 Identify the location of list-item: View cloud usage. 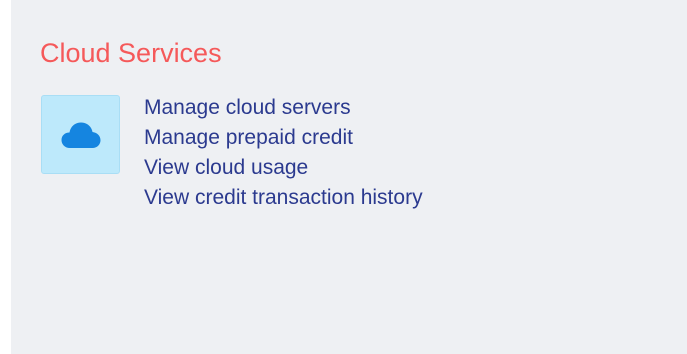
(283, 168).